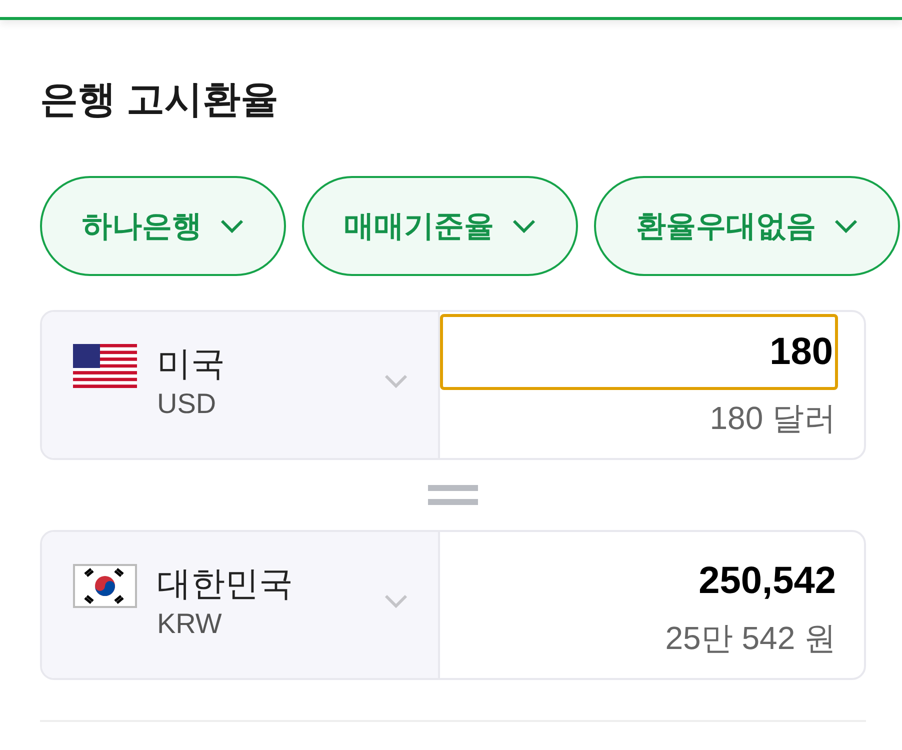  Describe the element at coordinates (440, 226) in the screenshot. I see `filter-dropdown: 매매기준율` at that location.